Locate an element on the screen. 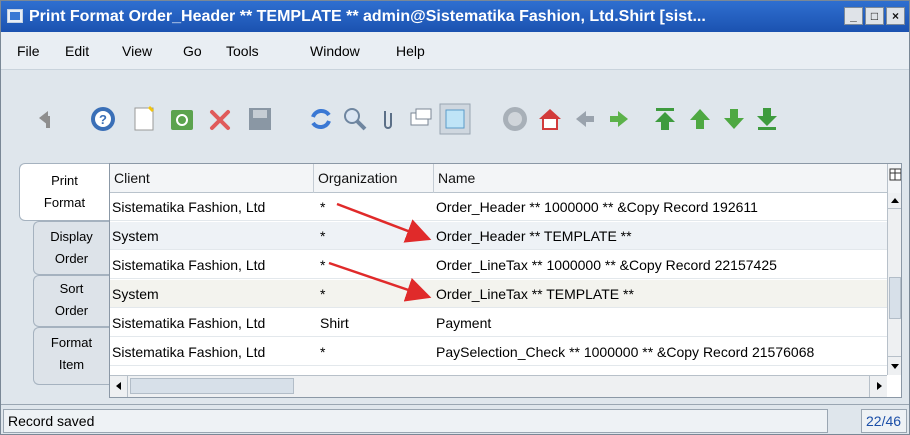  grid-toggle-icon is located at coordinates (455, 119).